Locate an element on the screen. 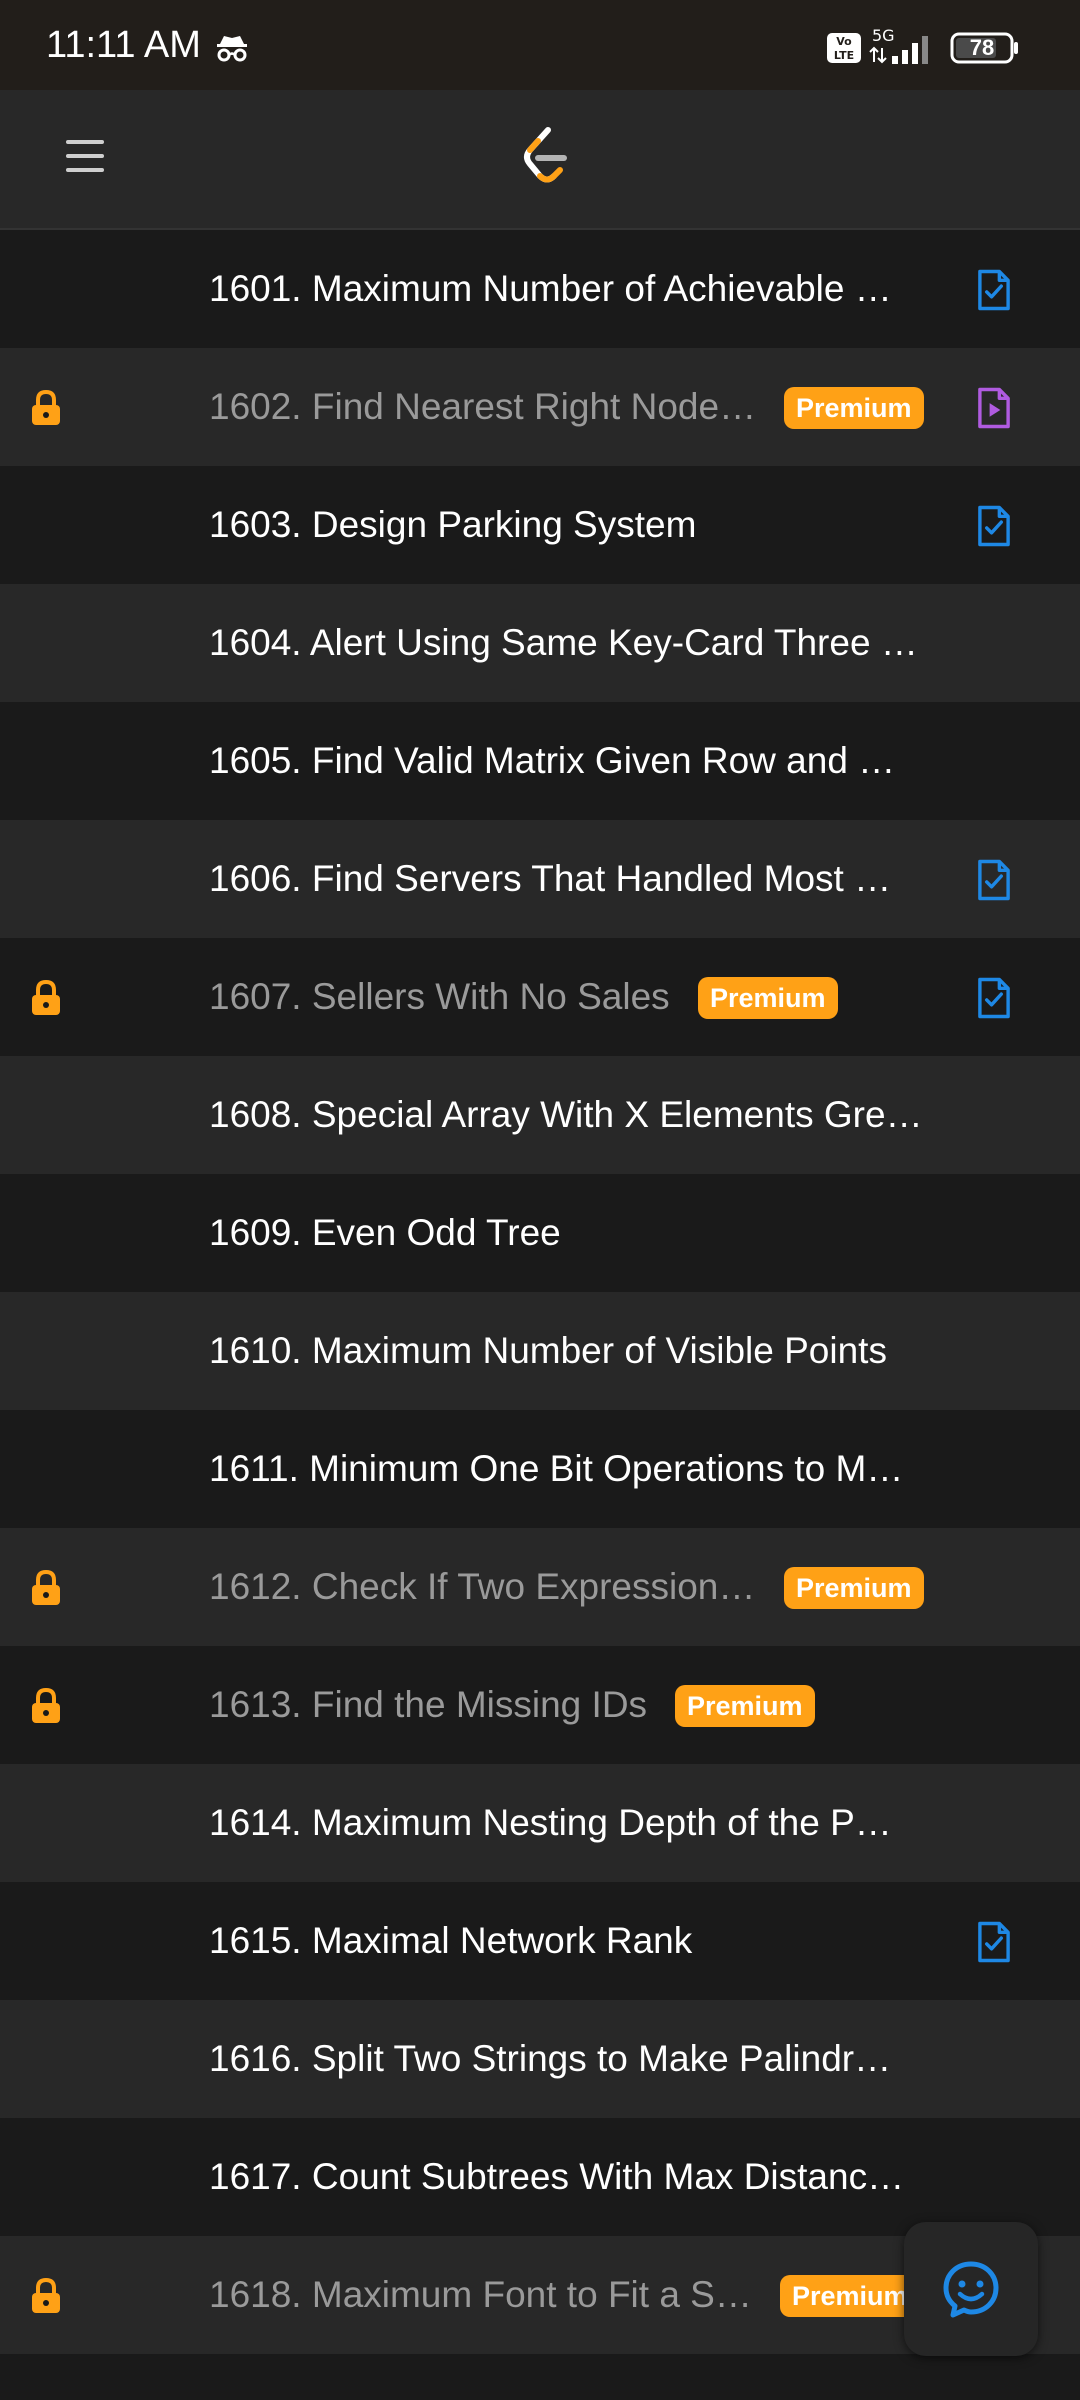 Image resolution: width=1080 pixels, height=2400 pixels. feedback-chat-button is located at coordinates (971, 2289).